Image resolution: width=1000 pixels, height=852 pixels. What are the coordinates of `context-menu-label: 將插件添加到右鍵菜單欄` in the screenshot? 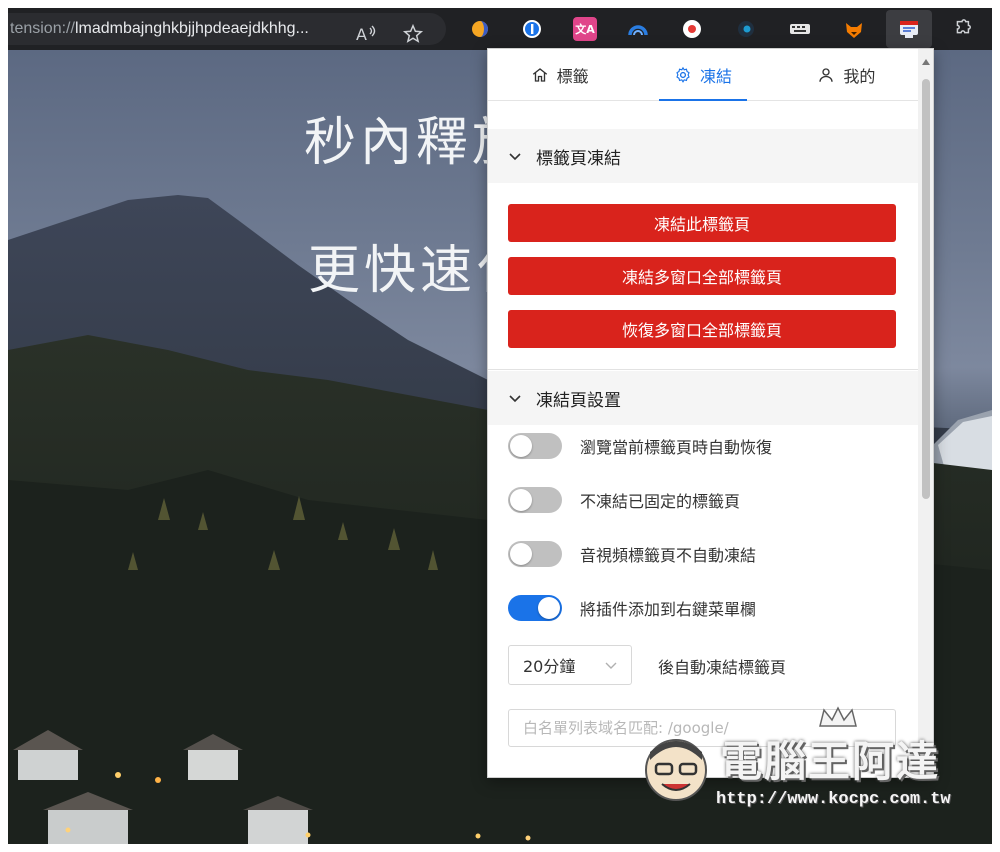 It's located at (668, 609).